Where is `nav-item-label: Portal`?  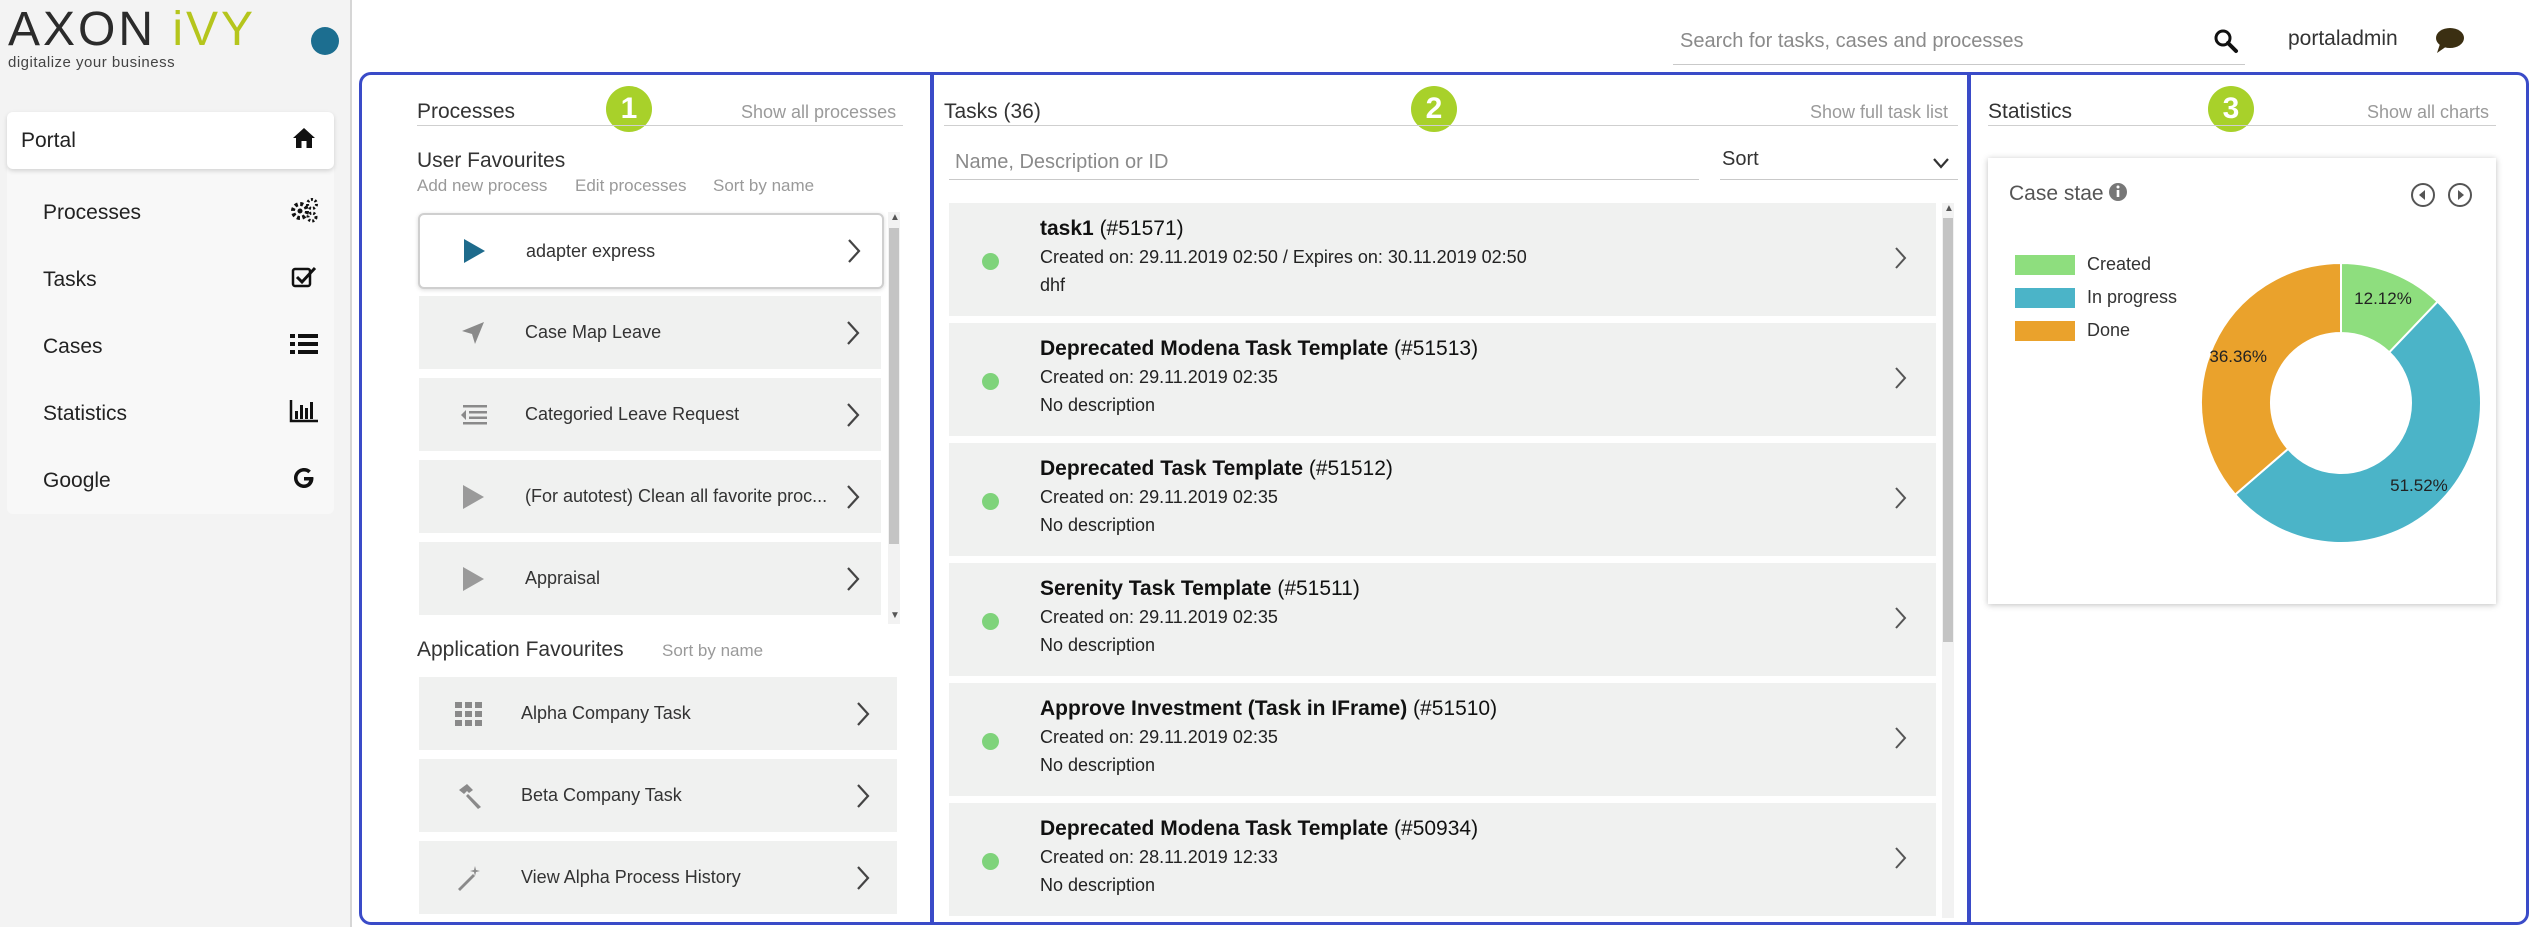
nav-item-label: Portal is located at coordinates (48, 140).